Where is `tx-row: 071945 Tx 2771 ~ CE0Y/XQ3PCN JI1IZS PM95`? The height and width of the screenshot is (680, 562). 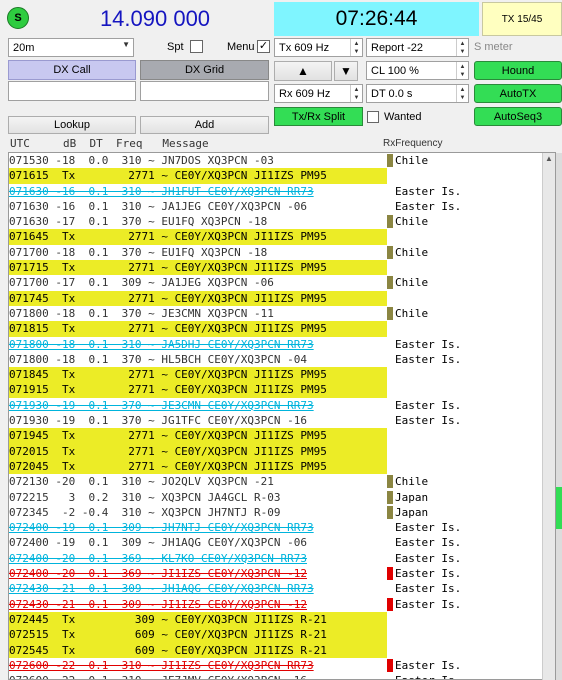
tx-row: 071945 Tx 2771 ~ CE0Y/XQ3PCN JI1IZS PM95 is located at coordinates (198, 436).